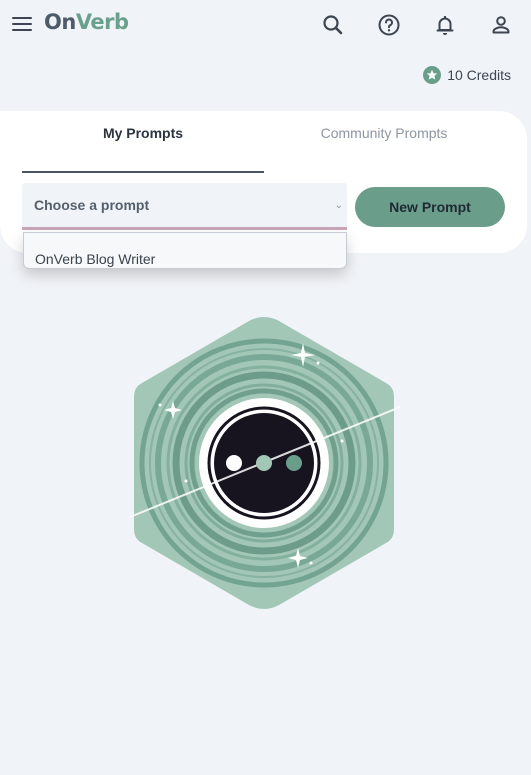 The width and height of the screenshot is (531, 775). I want to click on prompt-option: OnVerb Blog Writer, so click(185, 250).